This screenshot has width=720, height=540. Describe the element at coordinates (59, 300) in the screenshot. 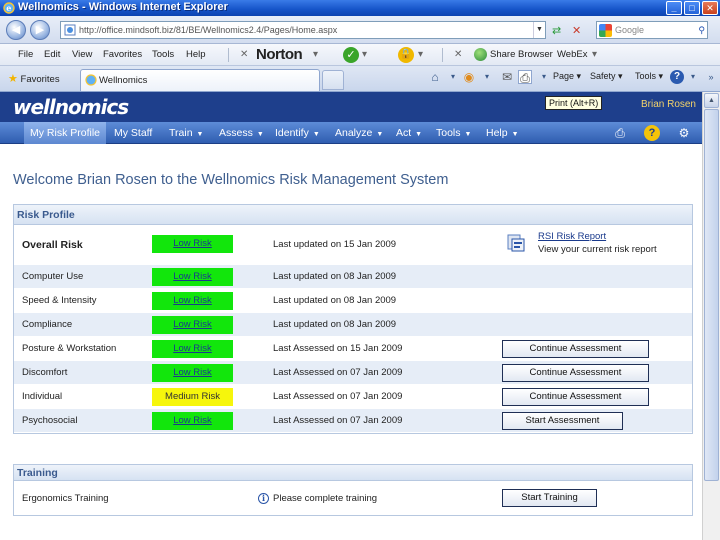

I see `risk-row-label: Speed & Intensity` at that location.